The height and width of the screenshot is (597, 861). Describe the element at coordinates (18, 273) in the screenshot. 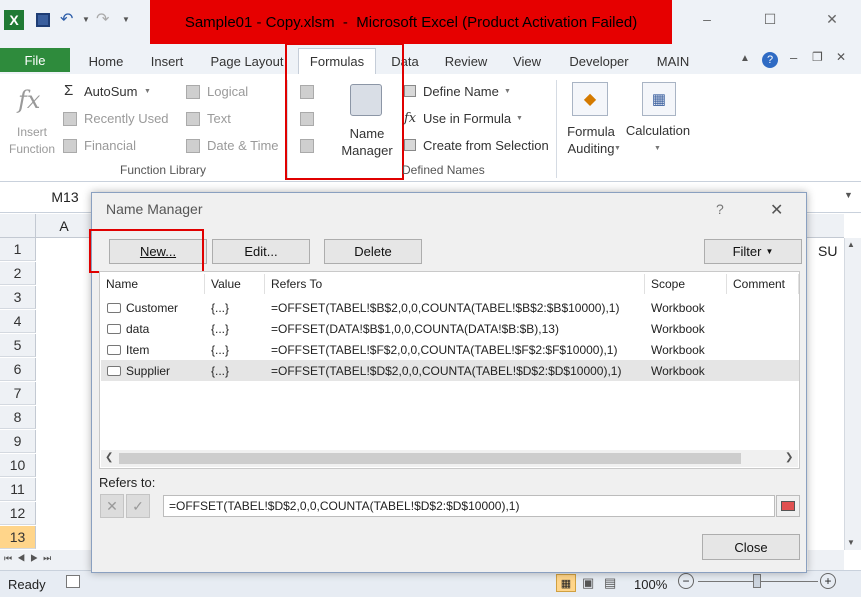

I see `row-header: 2` at that location.